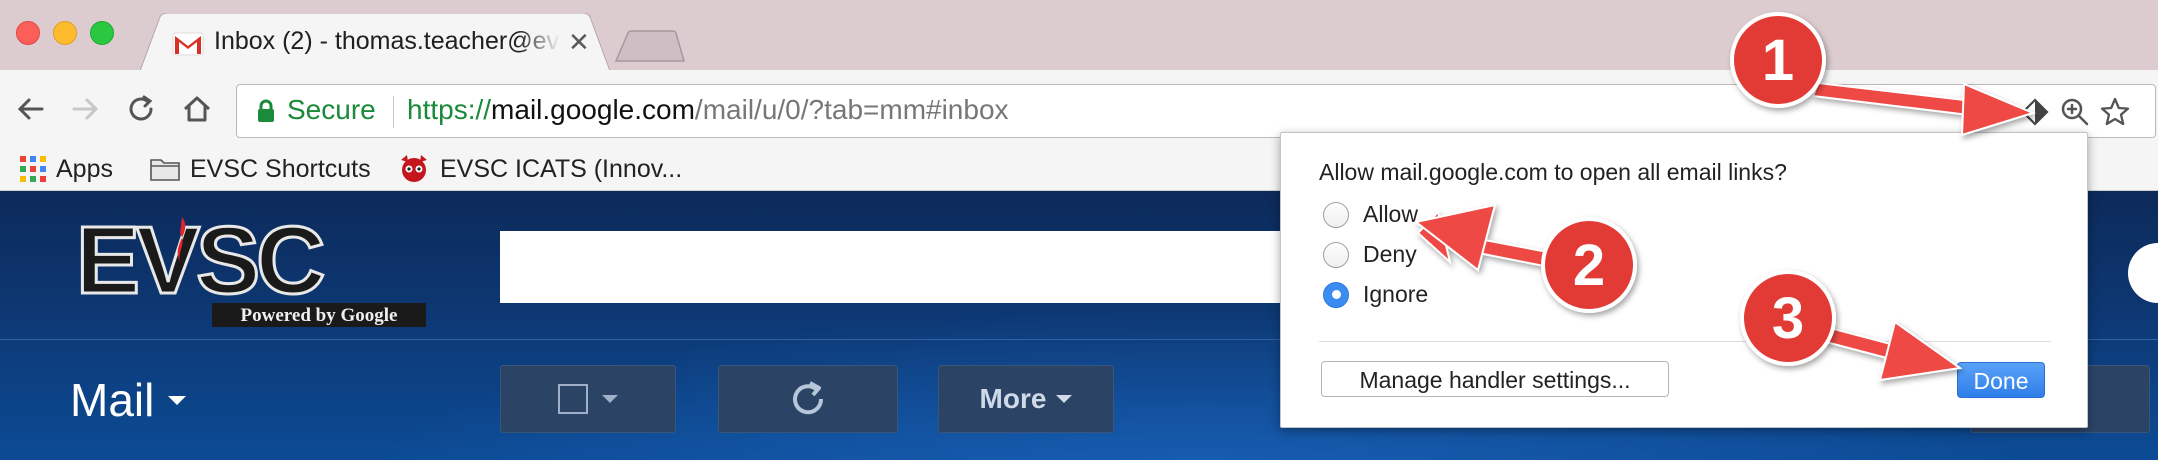  I want to click on select-checkbox-button, so click(588, 399).